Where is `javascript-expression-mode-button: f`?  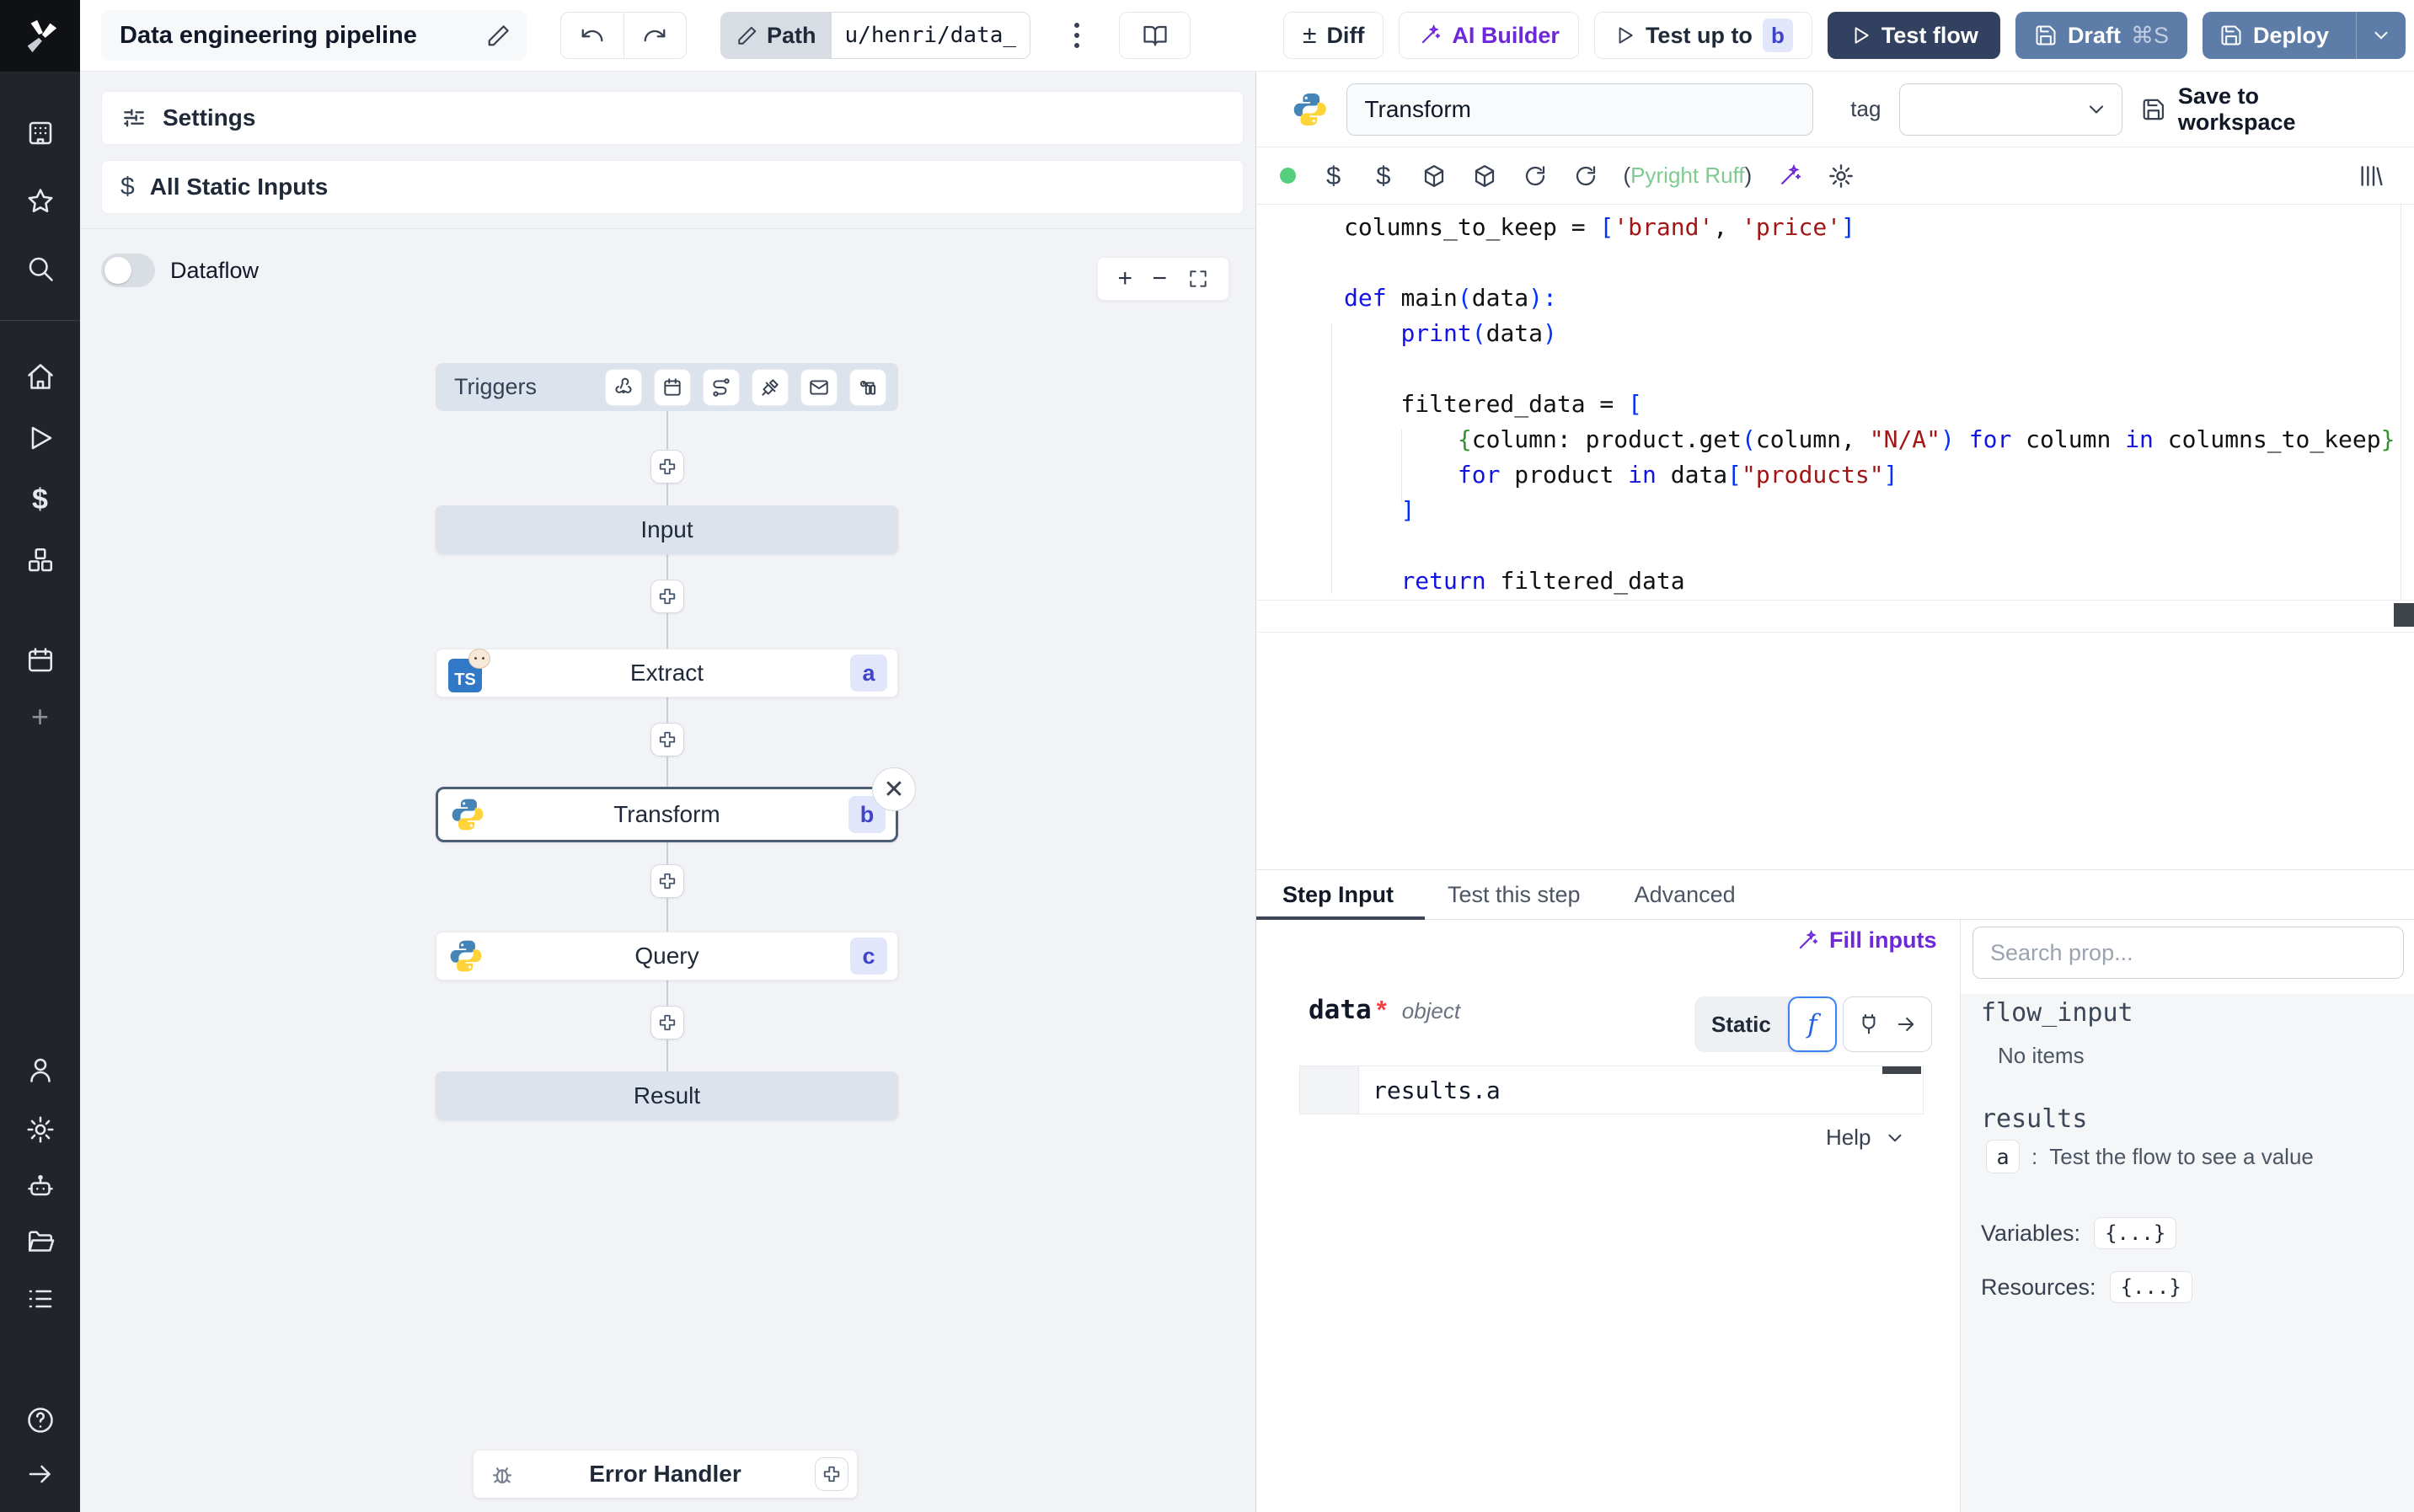
javascript-expression-mode-button: f is located at coordinates (1812, 1024).